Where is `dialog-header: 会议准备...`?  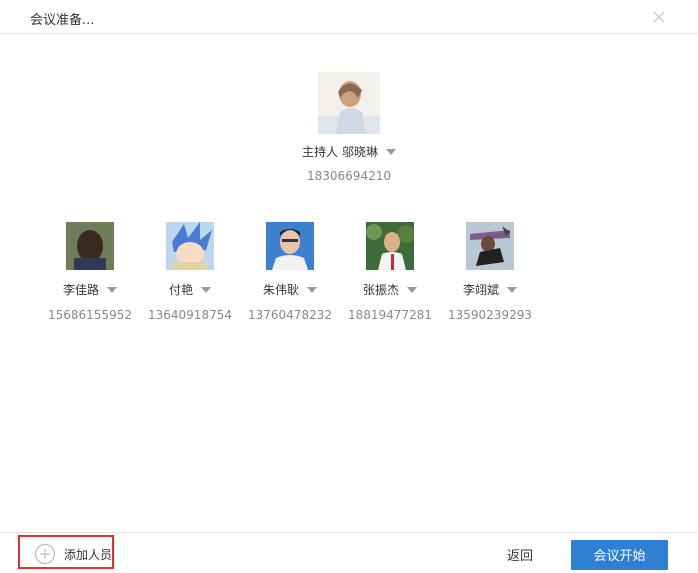
dialog-header: 会议准备... is located at coordinates (349, 17).